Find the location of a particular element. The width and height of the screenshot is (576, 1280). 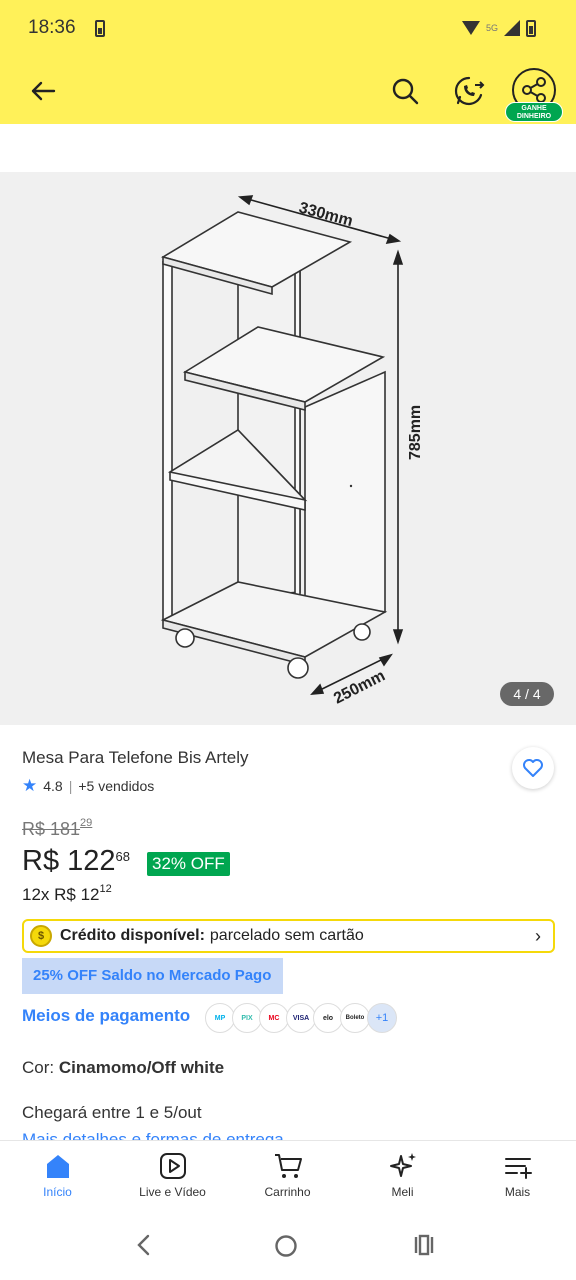

mastercard-icon: MC is located at coordinates (274, 1018).